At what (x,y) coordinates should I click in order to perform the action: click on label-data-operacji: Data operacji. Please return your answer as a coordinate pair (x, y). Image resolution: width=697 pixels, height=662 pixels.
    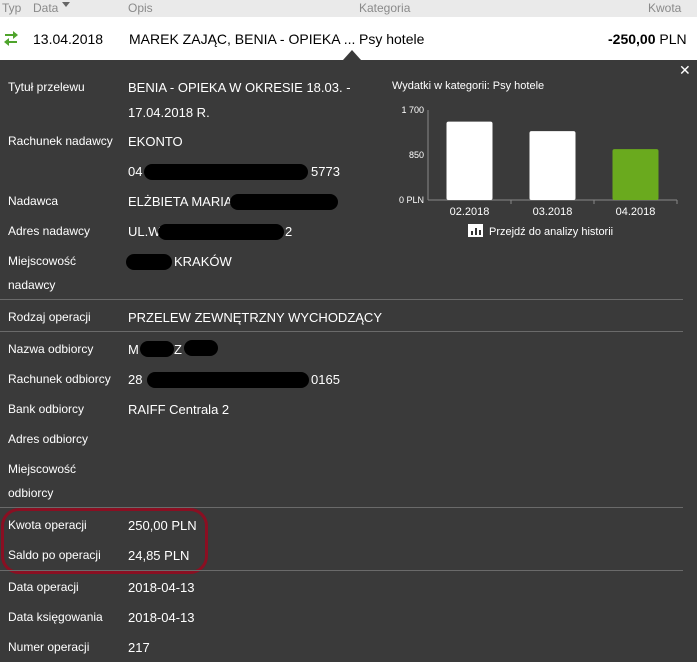
    Looking at the image, I should click on (43, 587).